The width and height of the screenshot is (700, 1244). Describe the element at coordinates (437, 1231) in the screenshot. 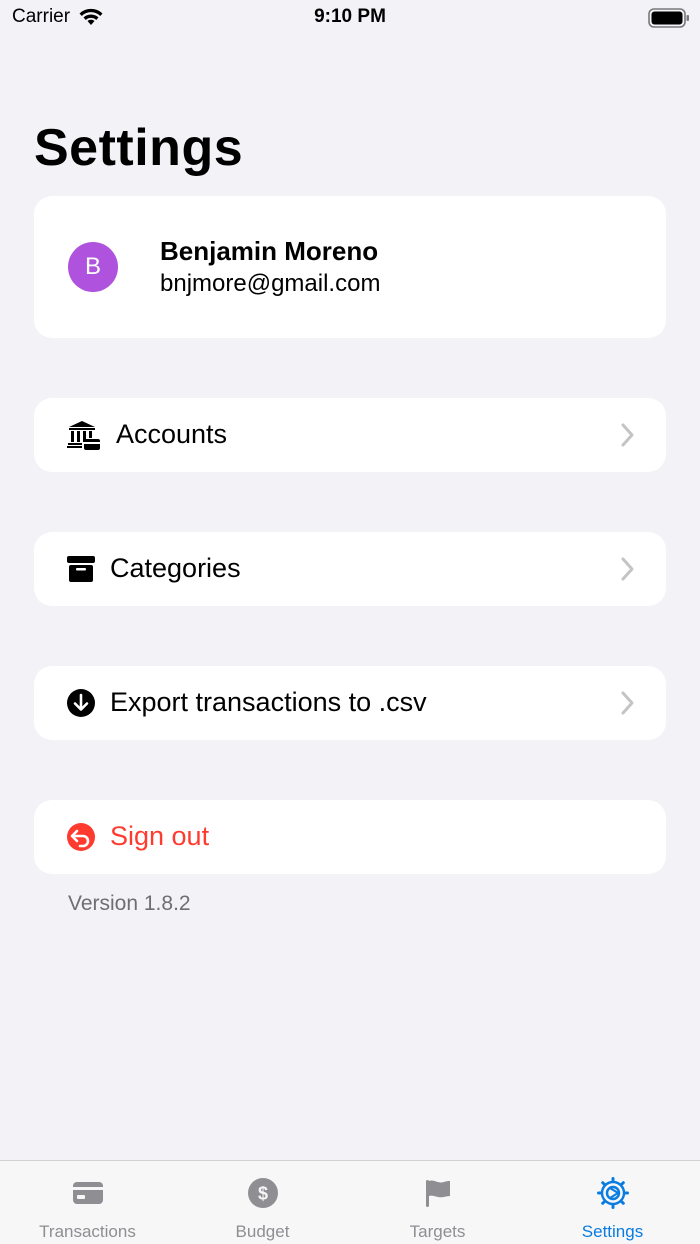

I see `tab-label-targets: Targets` at that location.